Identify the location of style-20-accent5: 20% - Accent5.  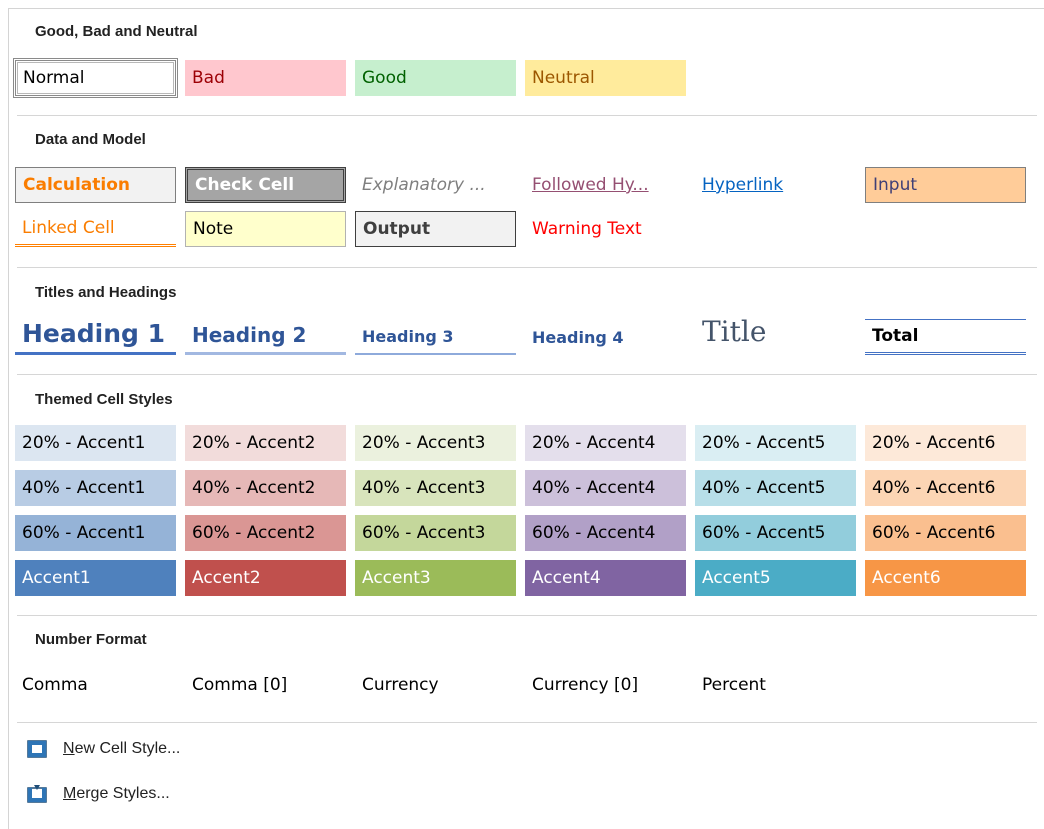
(775, 443).